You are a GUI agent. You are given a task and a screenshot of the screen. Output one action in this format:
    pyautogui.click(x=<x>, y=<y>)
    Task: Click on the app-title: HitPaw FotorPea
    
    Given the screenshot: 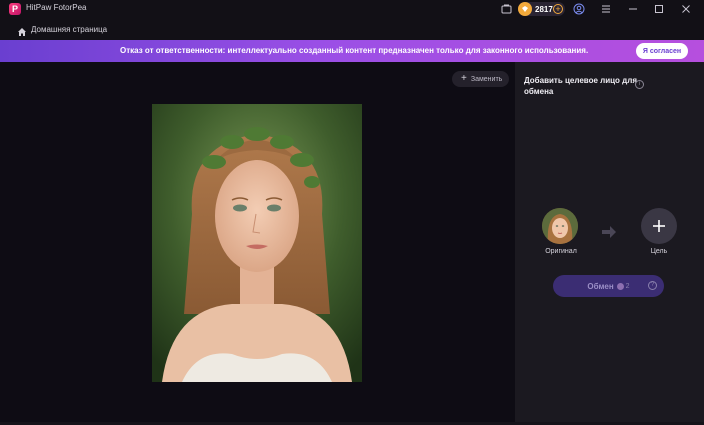 What is the action you would take?
    pyautogui.click(x=56, y=7)
    